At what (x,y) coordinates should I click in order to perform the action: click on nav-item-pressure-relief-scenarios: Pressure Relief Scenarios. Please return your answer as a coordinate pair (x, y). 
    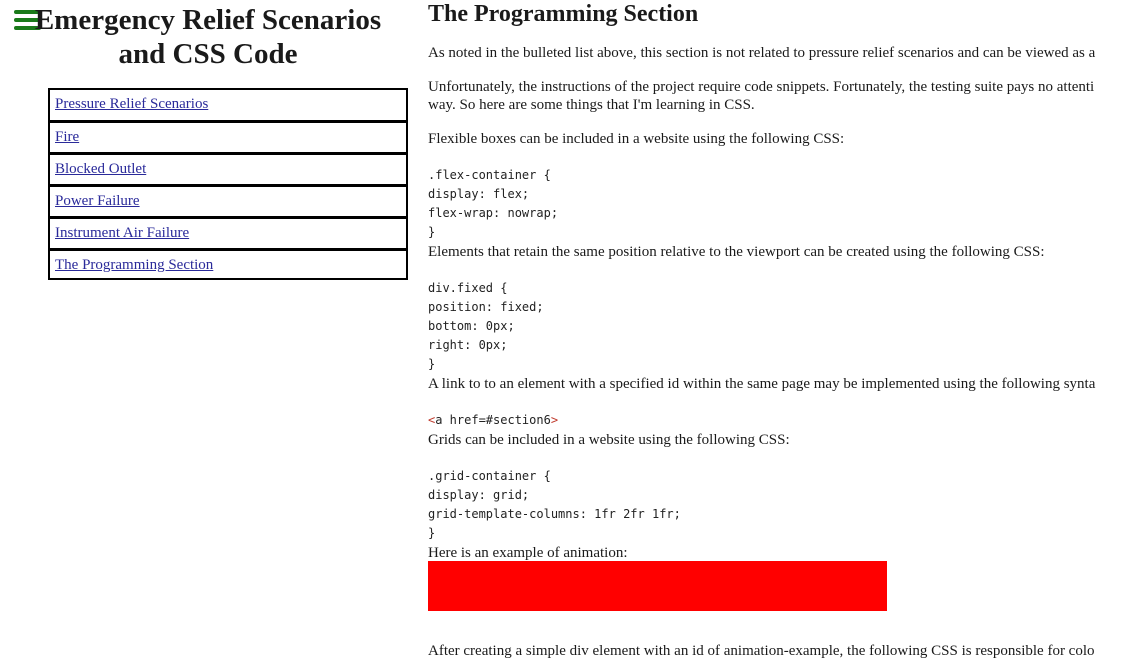
    Looking at the image, I should click on (228, 104).